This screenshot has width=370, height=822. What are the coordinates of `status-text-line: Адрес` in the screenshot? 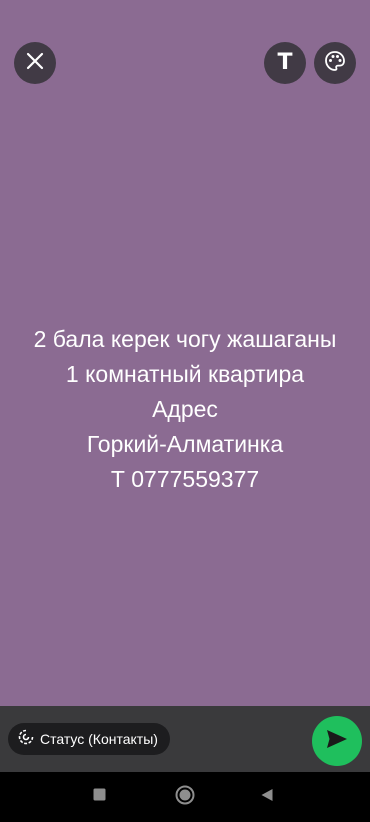 It's located at (185, 409).